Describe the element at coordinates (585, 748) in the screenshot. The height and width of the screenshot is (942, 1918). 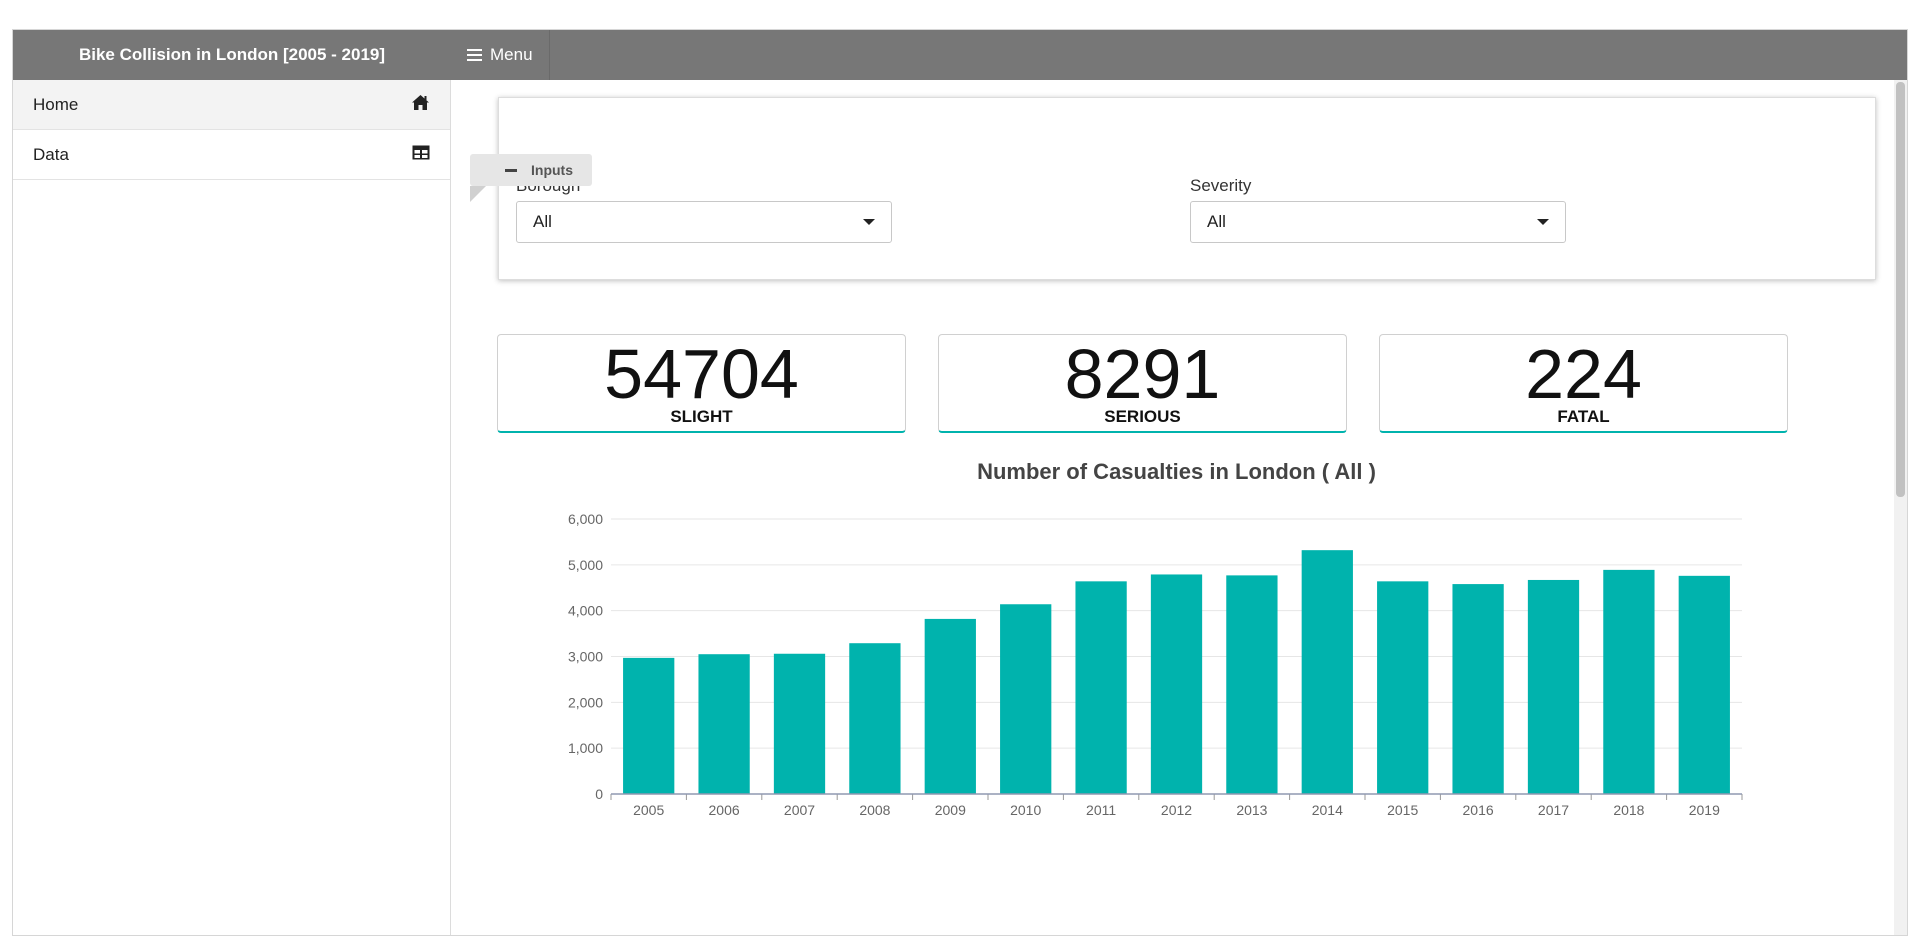
I see `y-tick-label: 1,000` at that location.